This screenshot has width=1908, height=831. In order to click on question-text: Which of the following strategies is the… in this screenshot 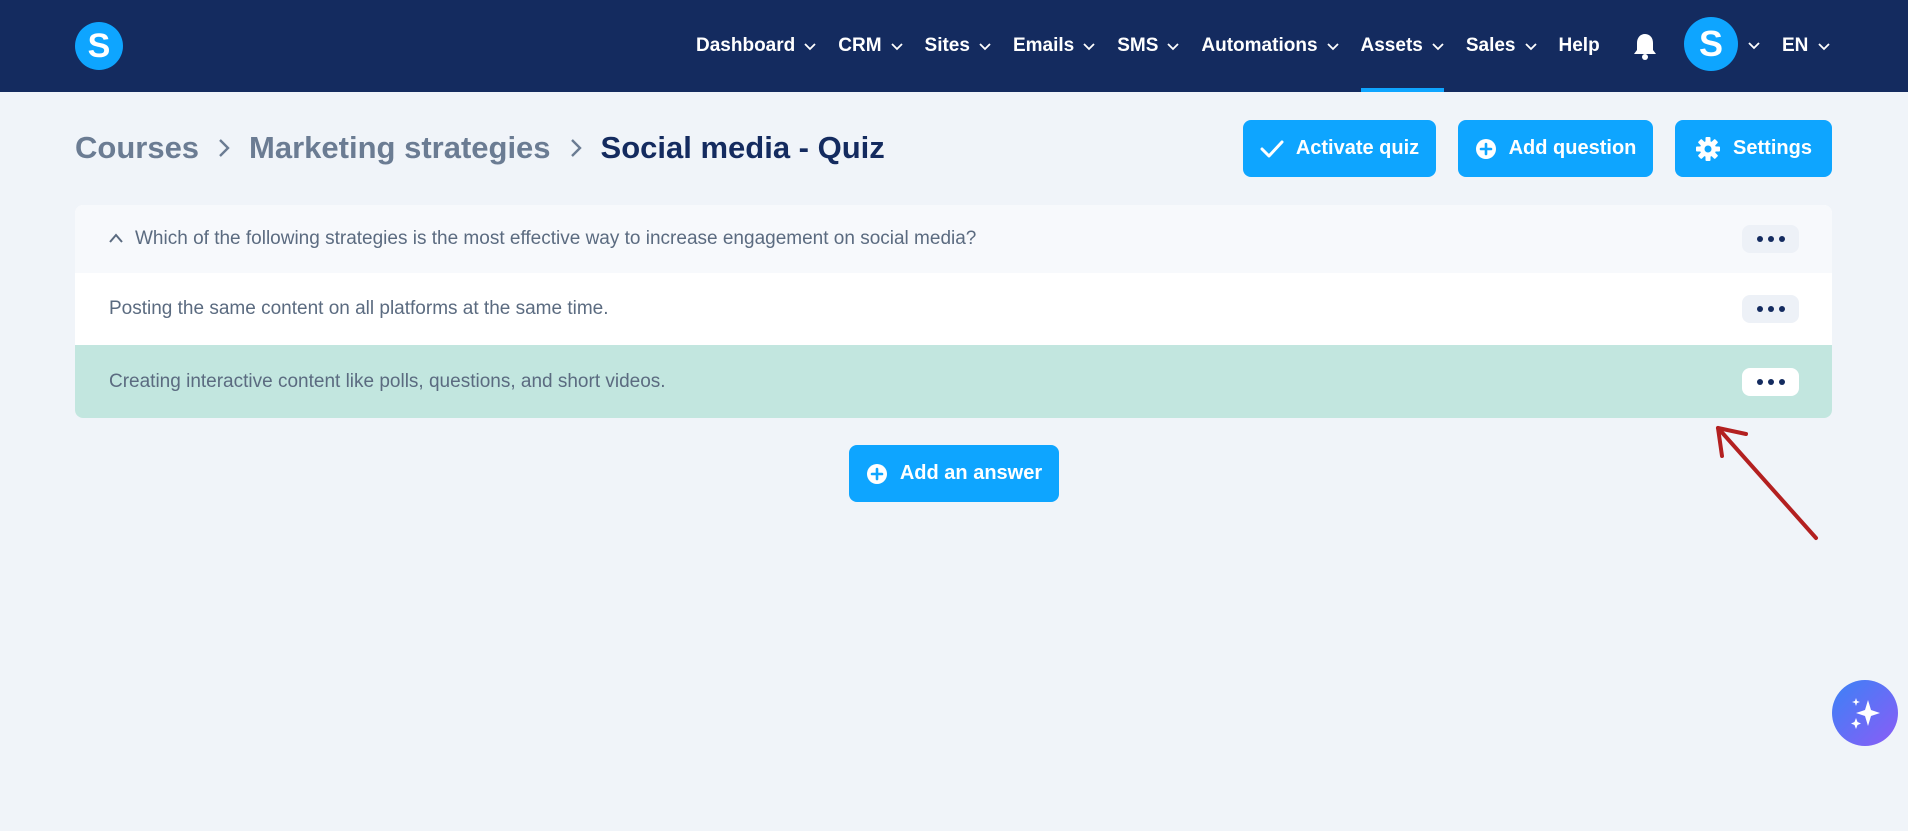, I will do `click(556, 238)`.